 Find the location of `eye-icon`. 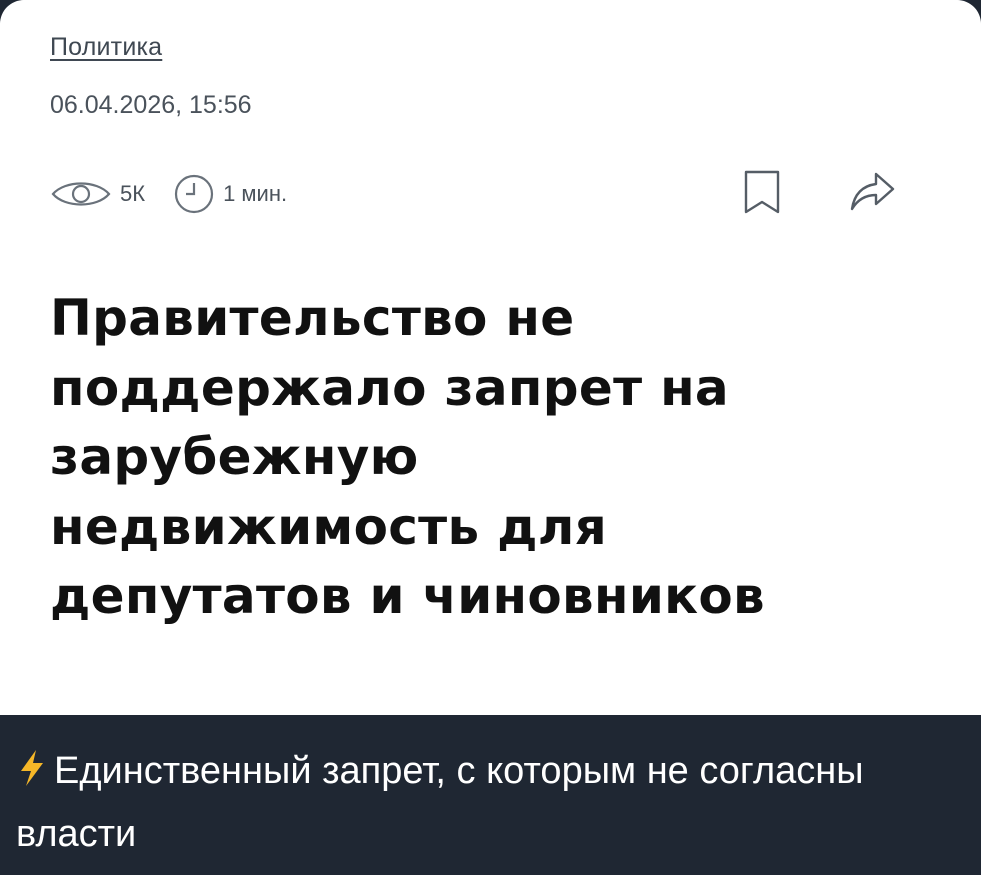

eye-icon is located at coordinates (81, 194).